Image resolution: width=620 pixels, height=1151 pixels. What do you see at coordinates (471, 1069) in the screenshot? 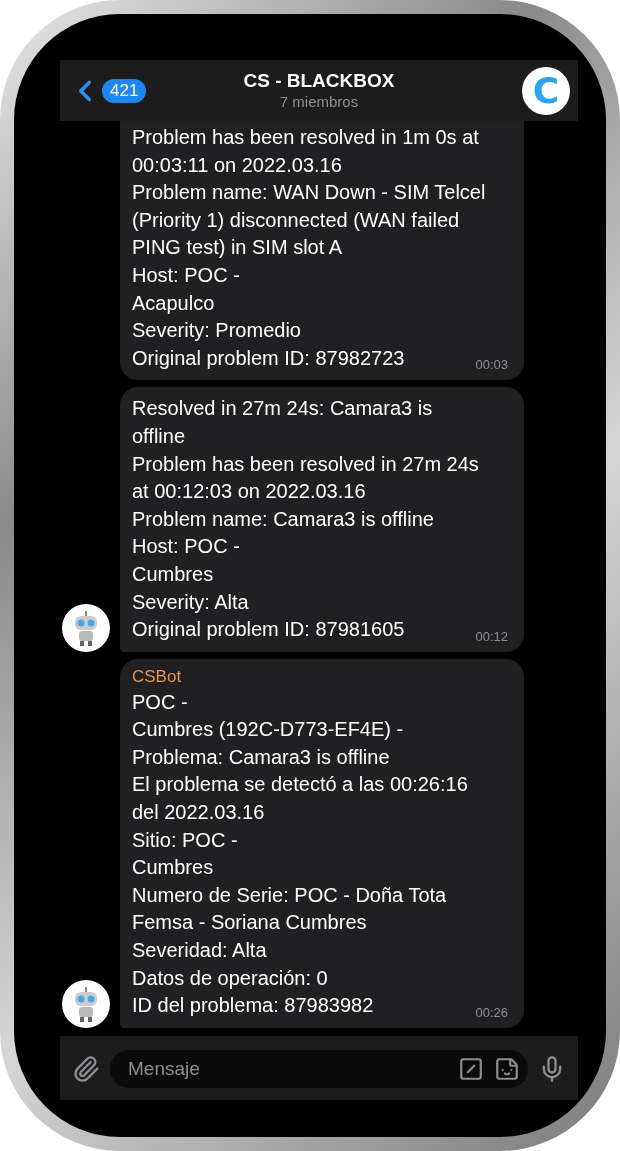
I see `command-icon` at bounding box center [471, 1069].